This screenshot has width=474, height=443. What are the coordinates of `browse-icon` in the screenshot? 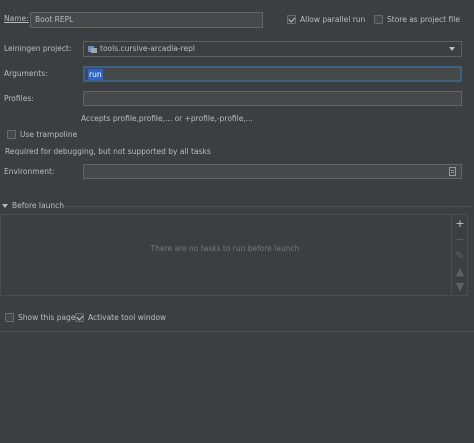 It's located at (452, 171).